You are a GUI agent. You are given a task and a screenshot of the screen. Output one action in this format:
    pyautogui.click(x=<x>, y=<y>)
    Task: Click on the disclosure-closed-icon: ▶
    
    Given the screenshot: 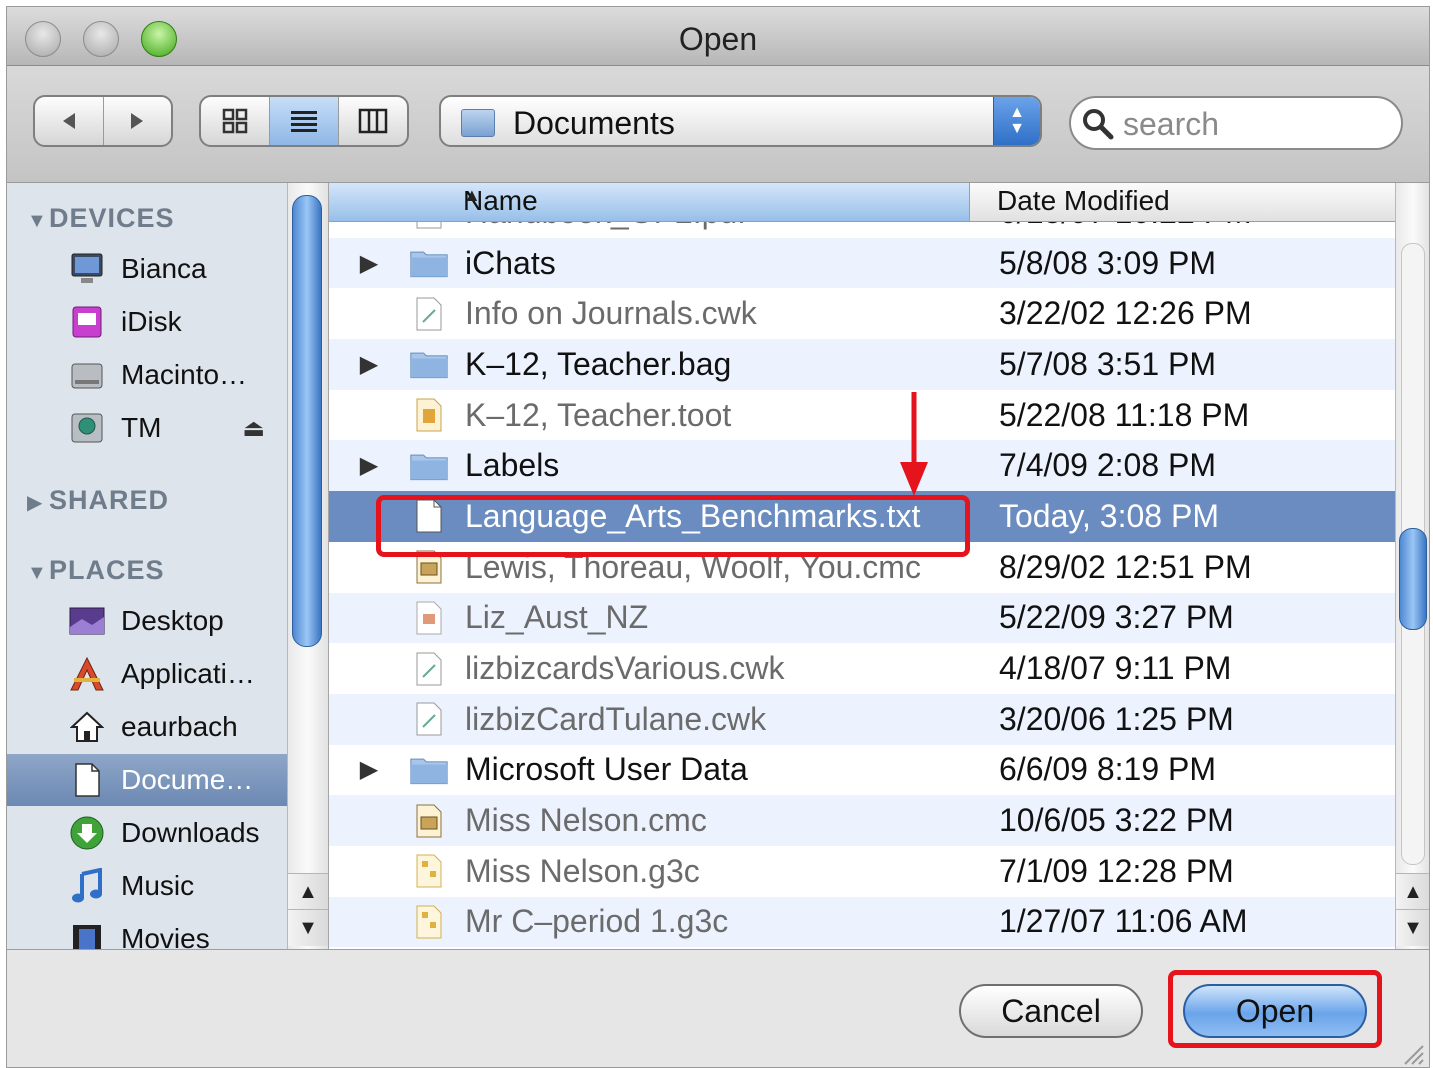 What is the action you would take?
    pyautogui.click(x=35, y=503)
    